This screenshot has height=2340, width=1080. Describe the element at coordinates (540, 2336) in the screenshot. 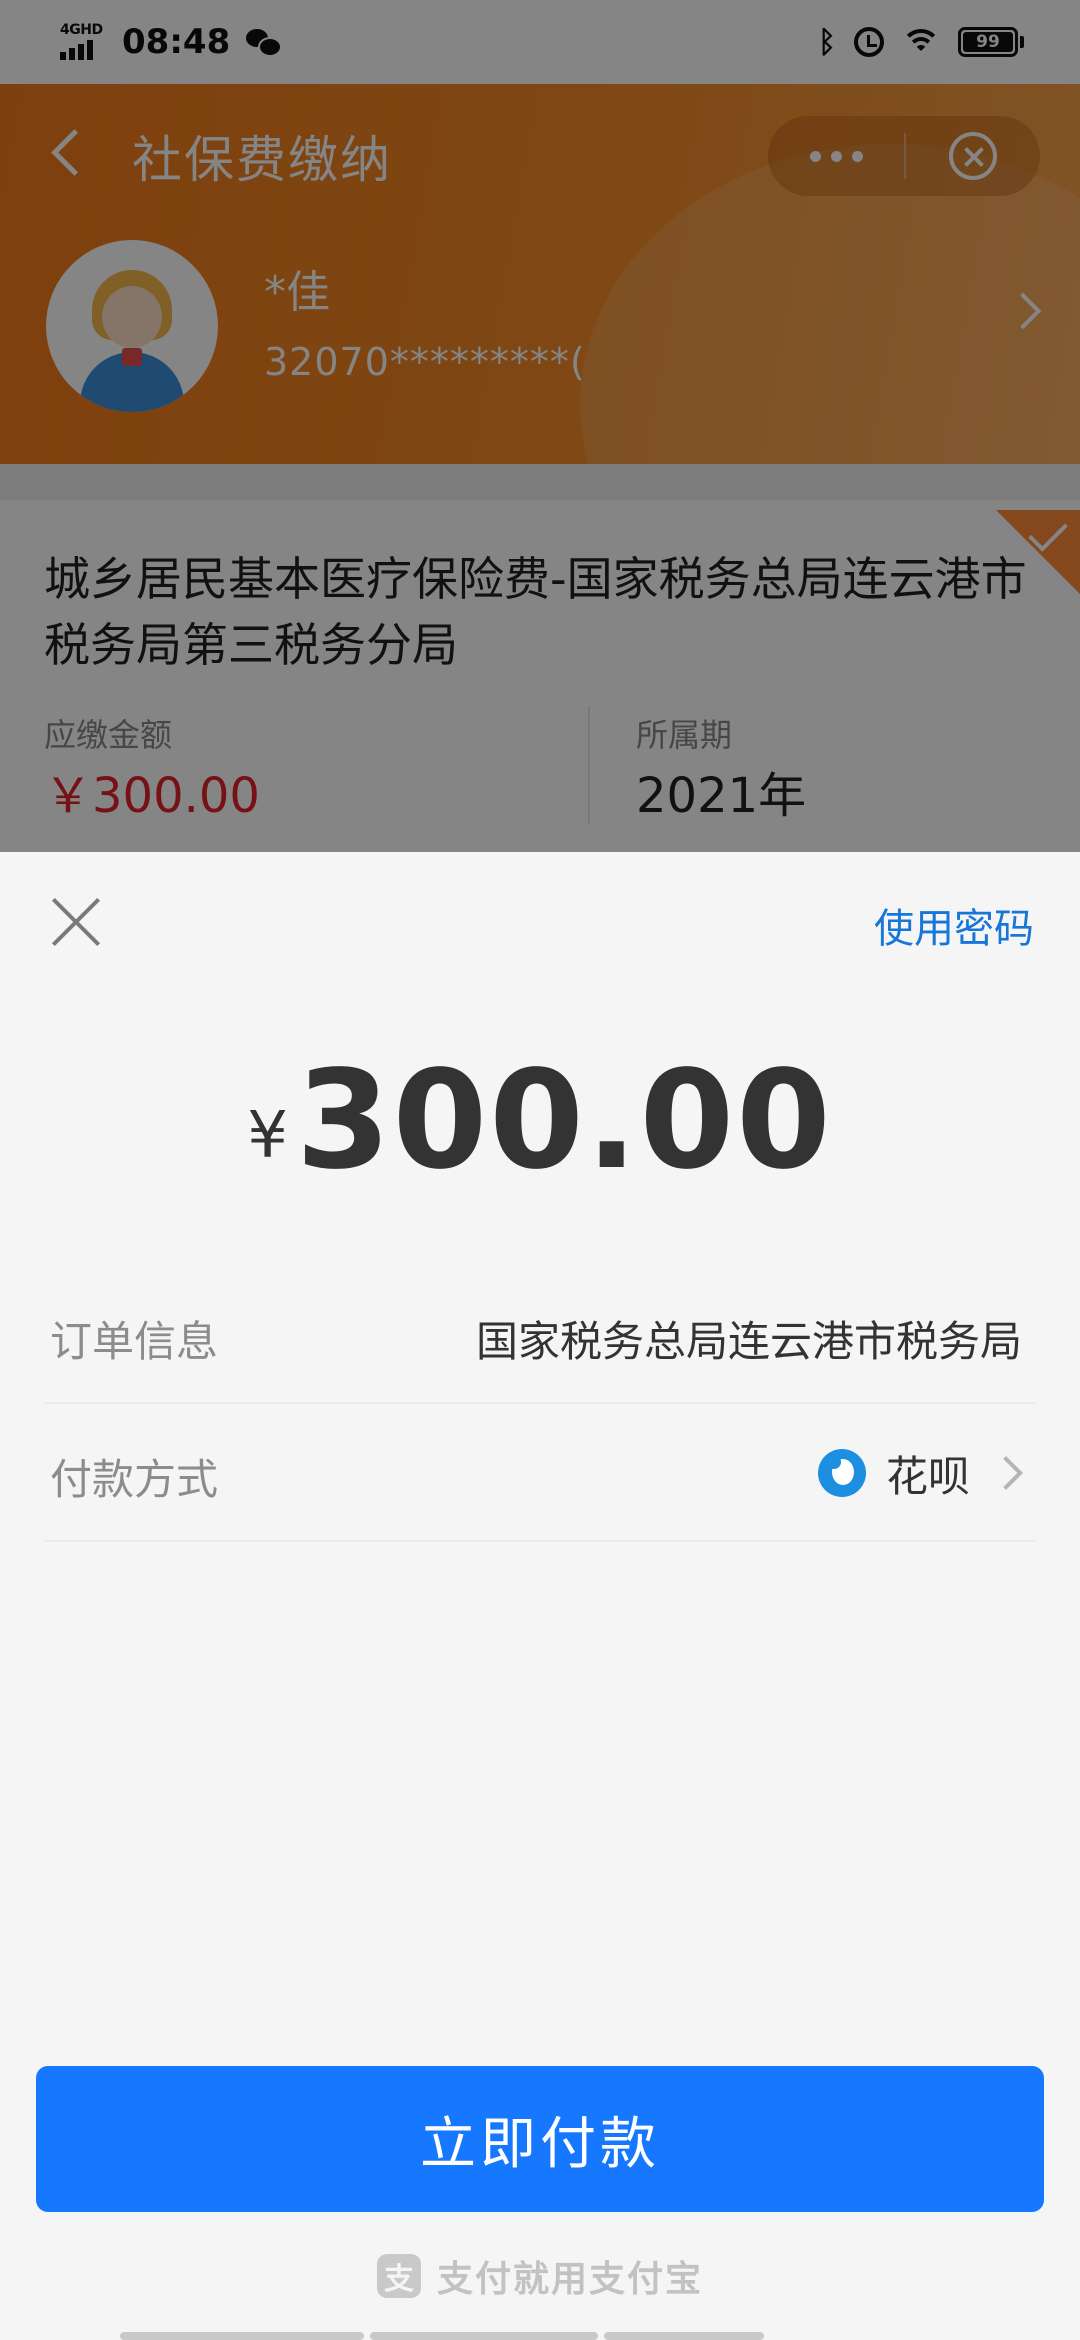

I see `home-indicator` at that location.